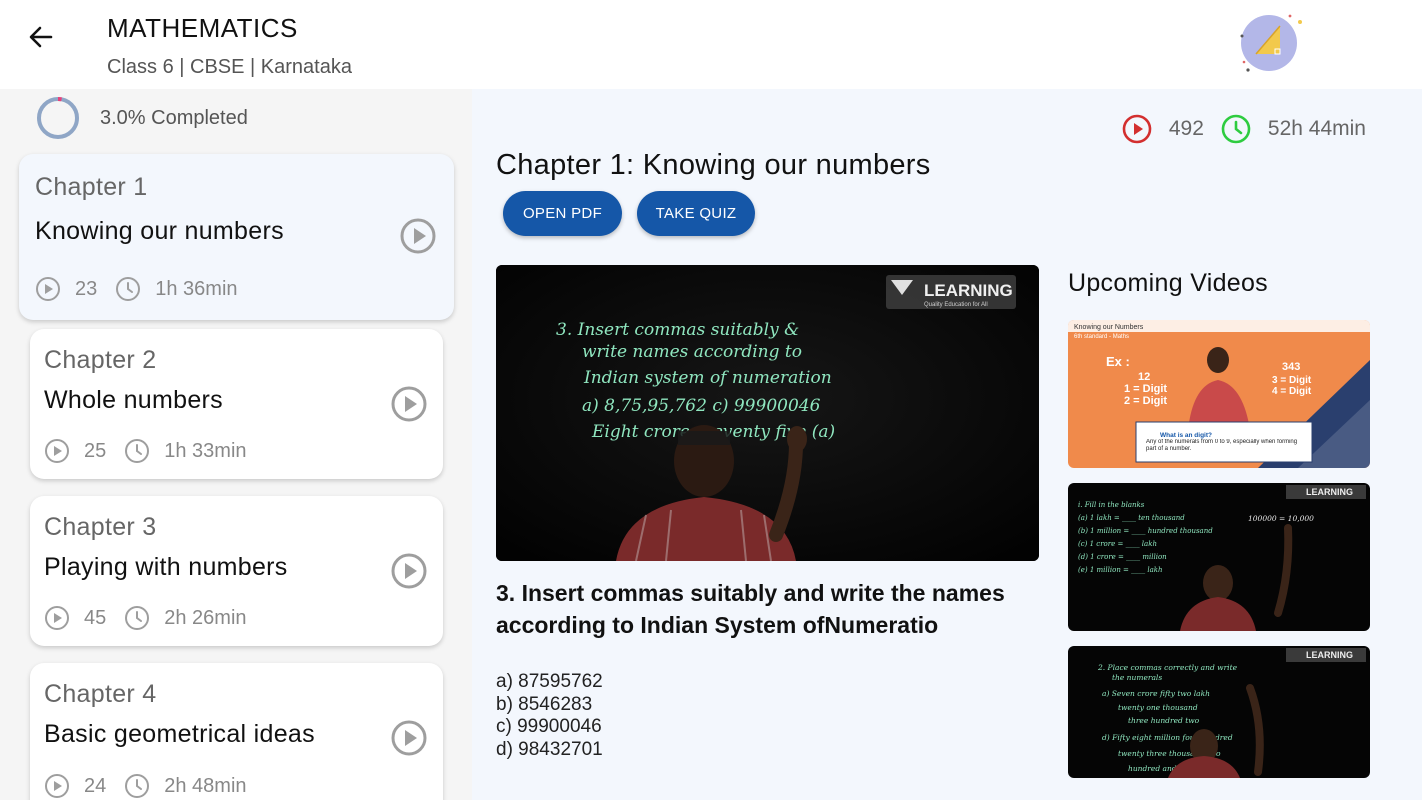  What do you see at coordinates (549, 681) in the screenshot?
I see `option-a: a) 87595762` at bounding box center [549, 681].